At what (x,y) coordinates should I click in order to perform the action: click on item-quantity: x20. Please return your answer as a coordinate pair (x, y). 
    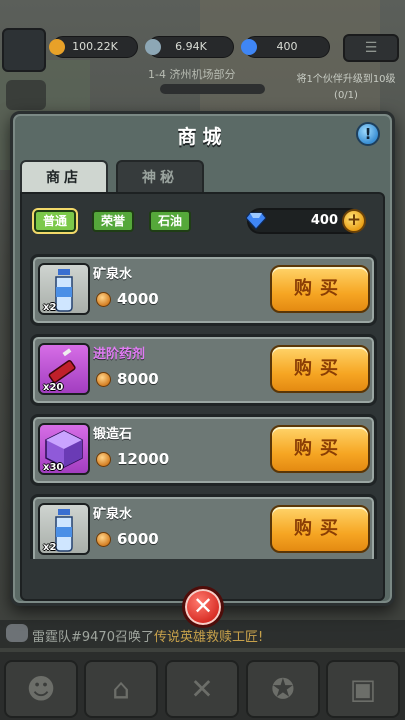
    Looking at the image, I should click on (53, 387).